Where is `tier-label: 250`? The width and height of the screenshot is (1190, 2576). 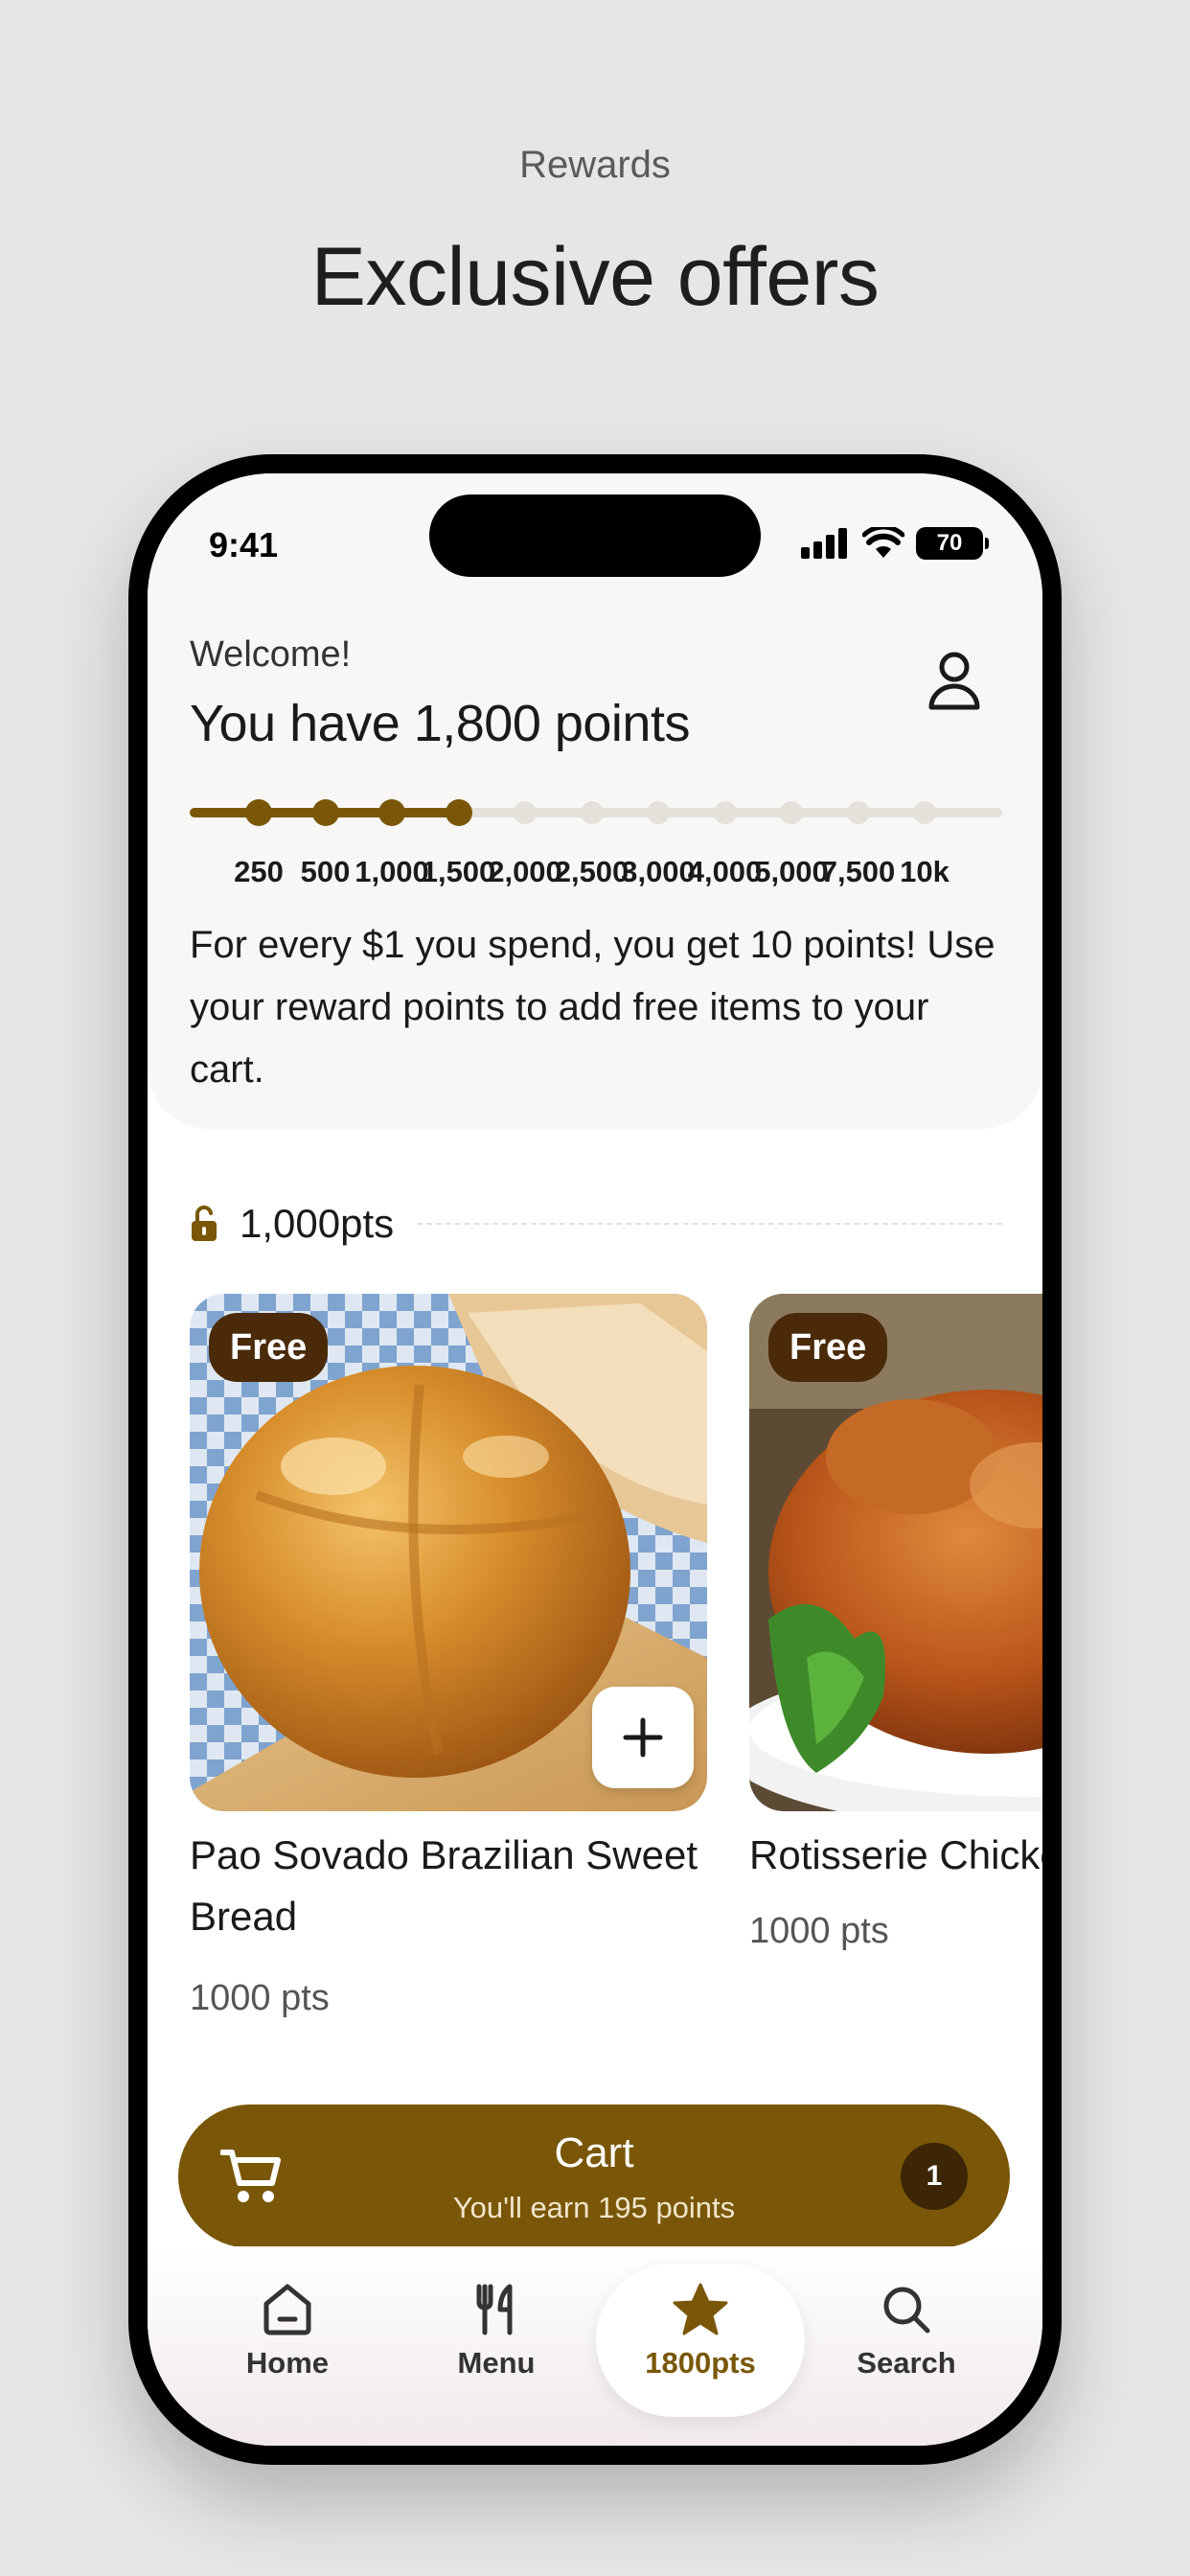 tier-label: 250 is located at coordinates (259, 871).